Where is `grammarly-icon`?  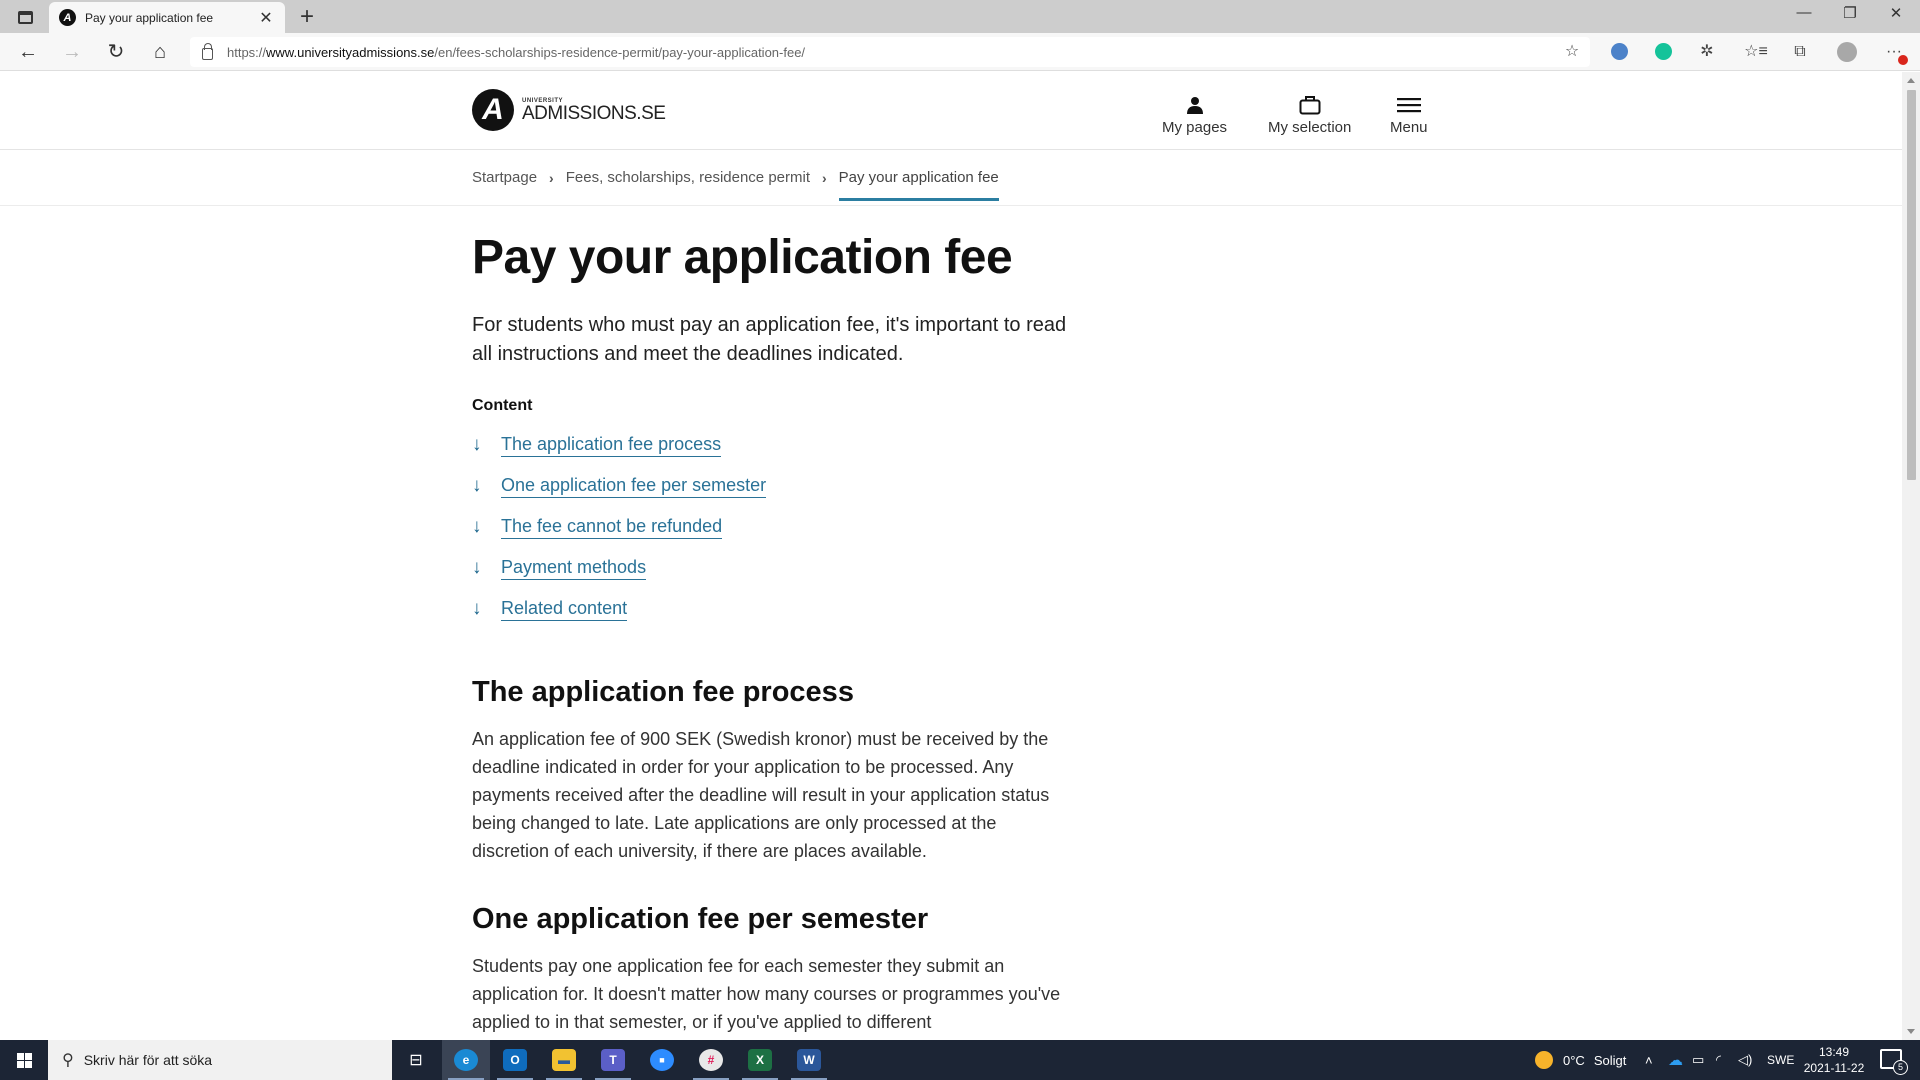 grammarly-icon is located at coordinates (1663, 52).